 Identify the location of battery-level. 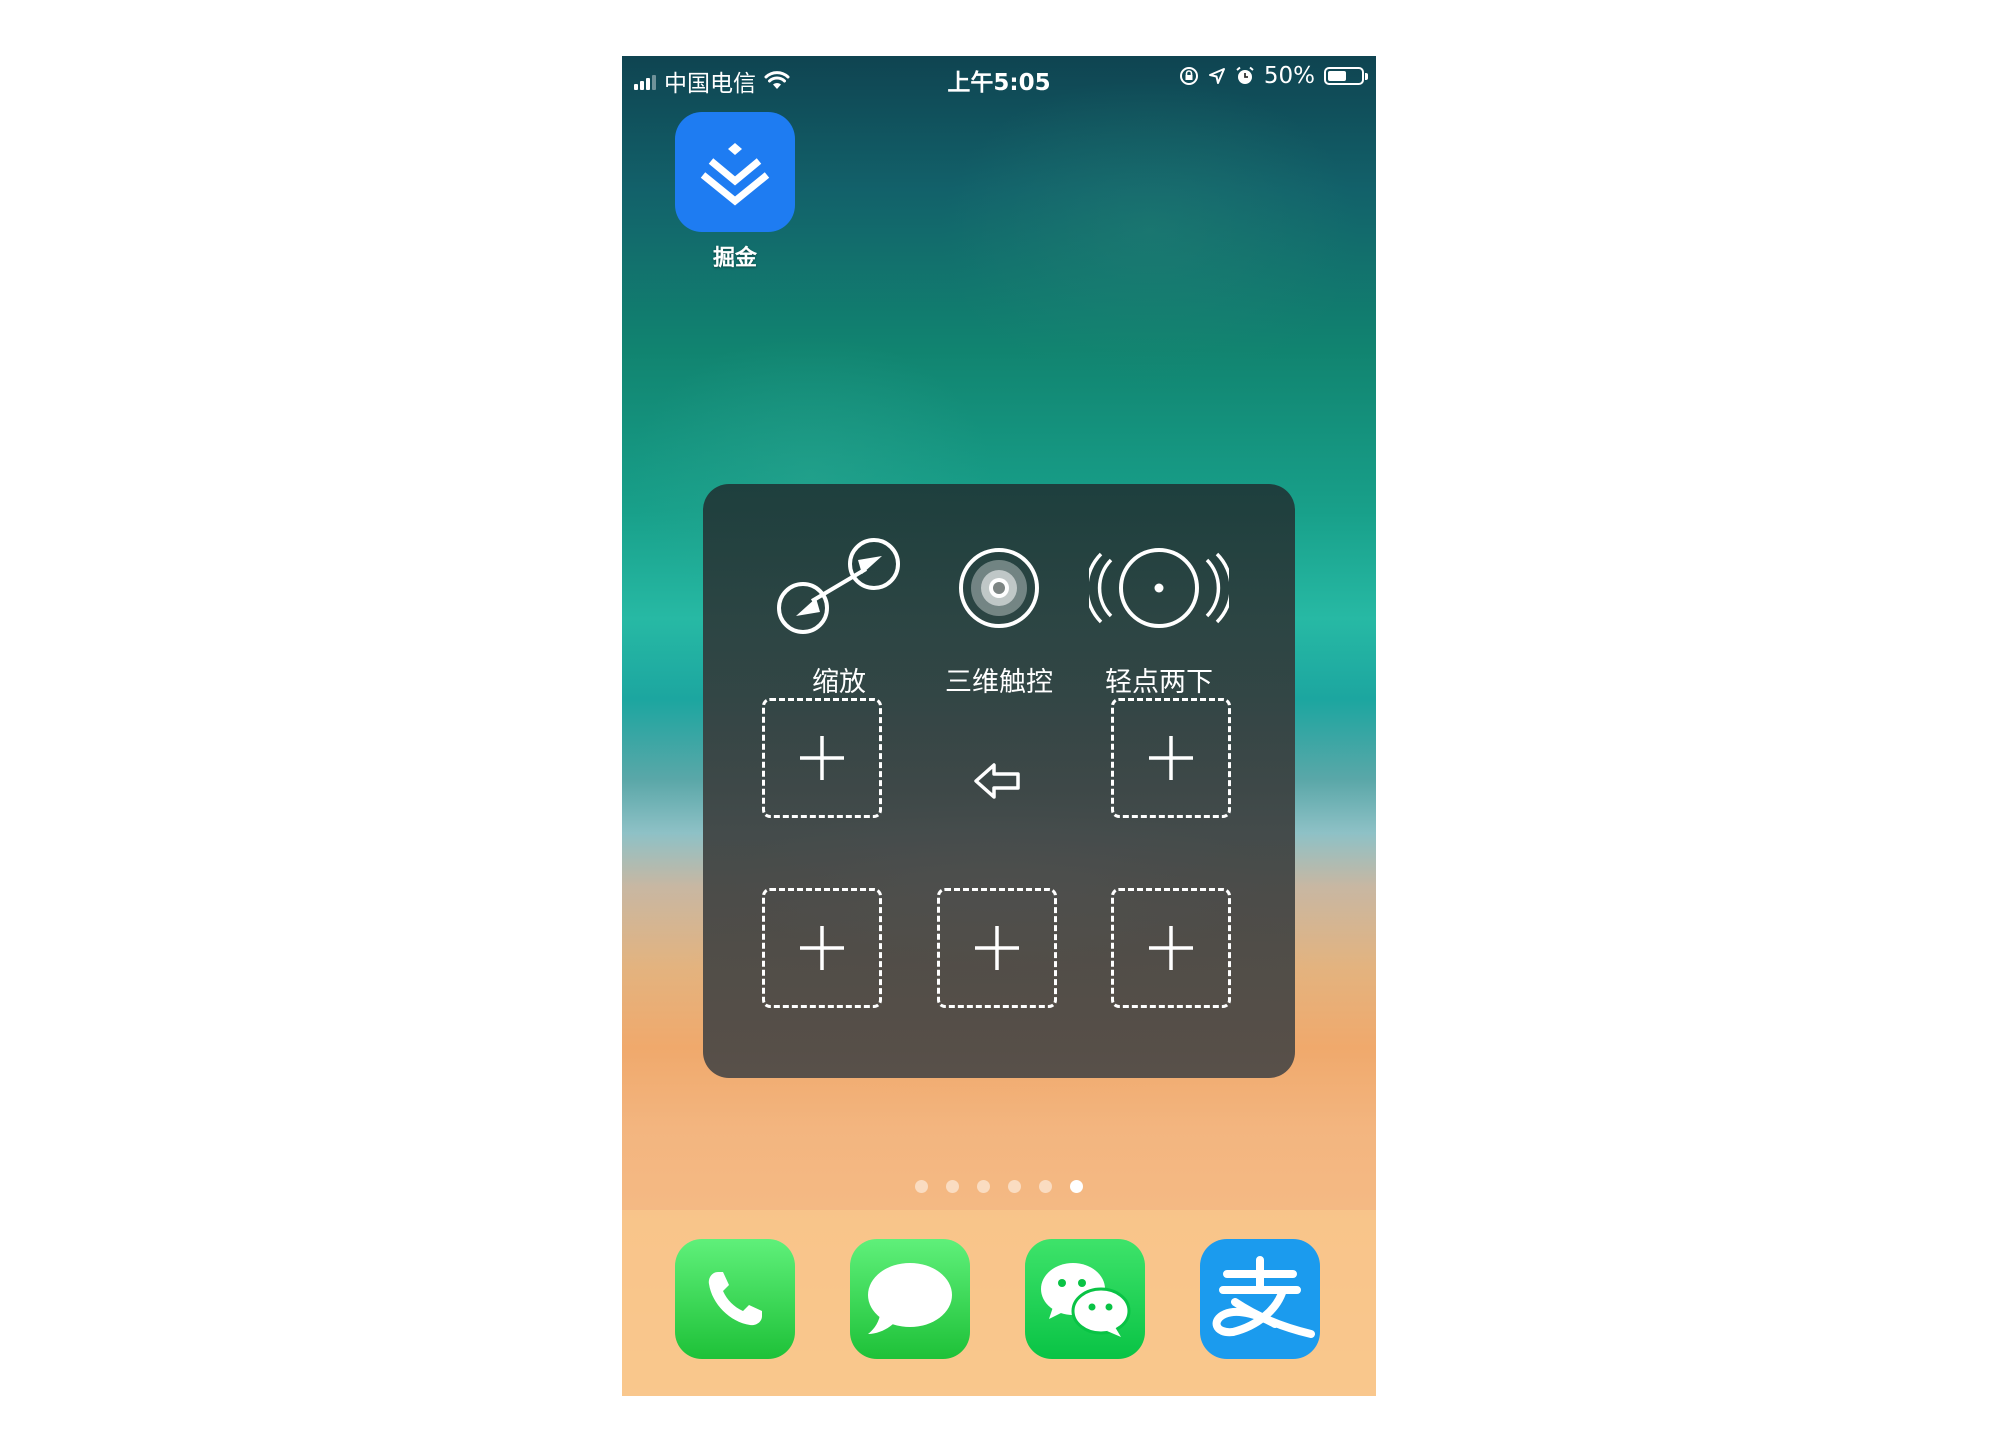
(1337, 76).